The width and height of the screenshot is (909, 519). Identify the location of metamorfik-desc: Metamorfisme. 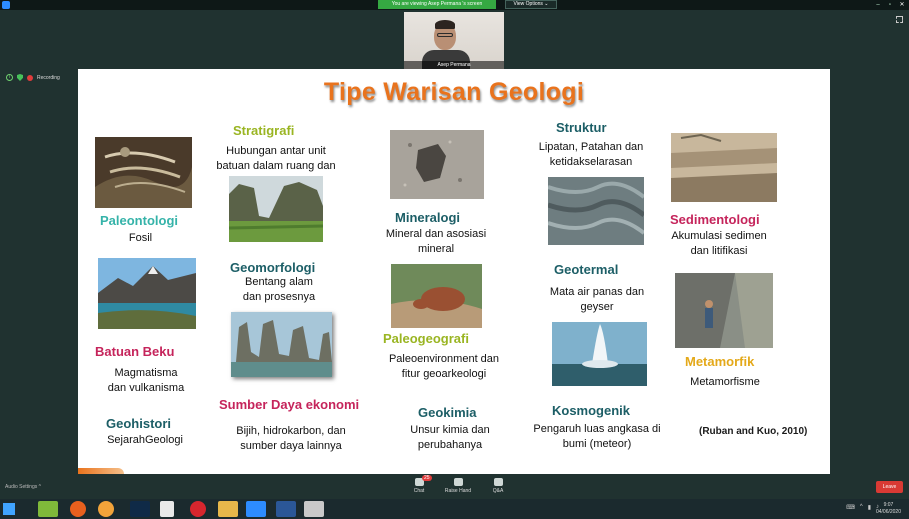
(725, 382).